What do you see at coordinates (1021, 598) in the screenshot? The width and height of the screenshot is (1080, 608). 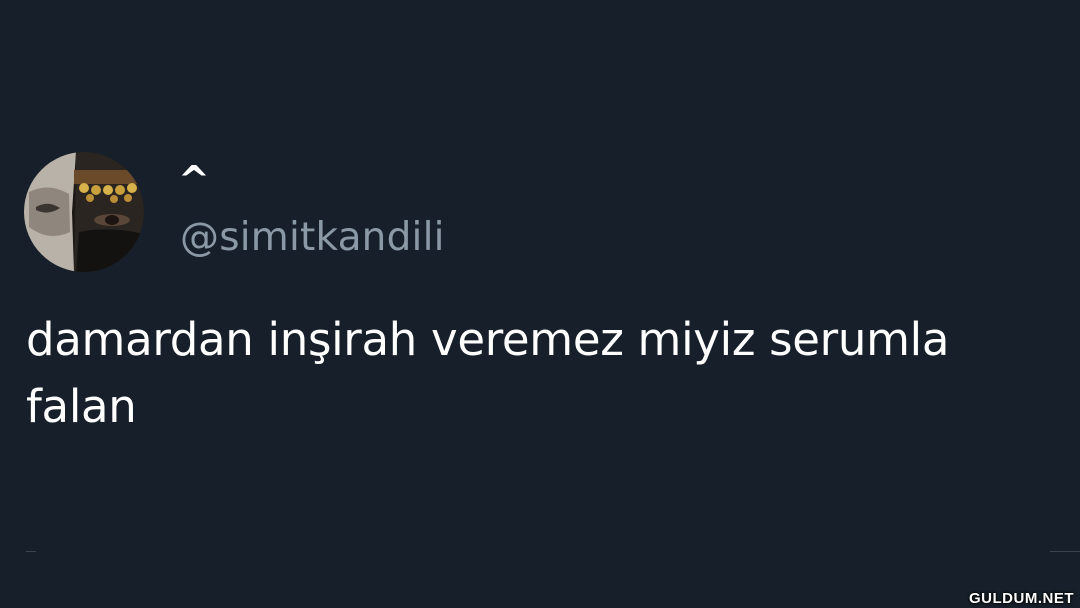 I see `watermark: GULDUM.NET` at bounding box center [1021, 598].